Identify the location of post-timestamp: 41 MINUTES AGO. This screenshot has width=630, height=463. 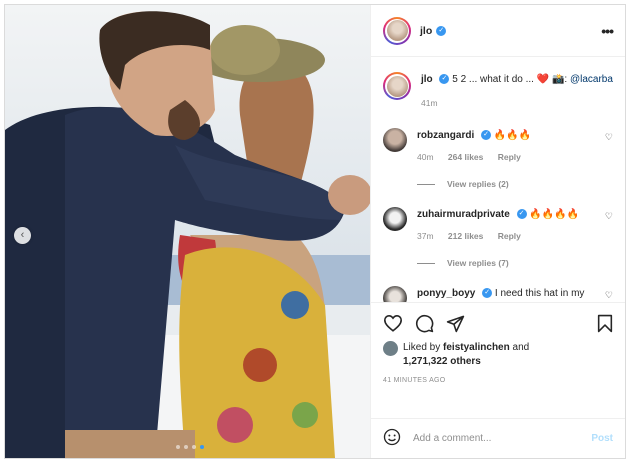
(498, 380).